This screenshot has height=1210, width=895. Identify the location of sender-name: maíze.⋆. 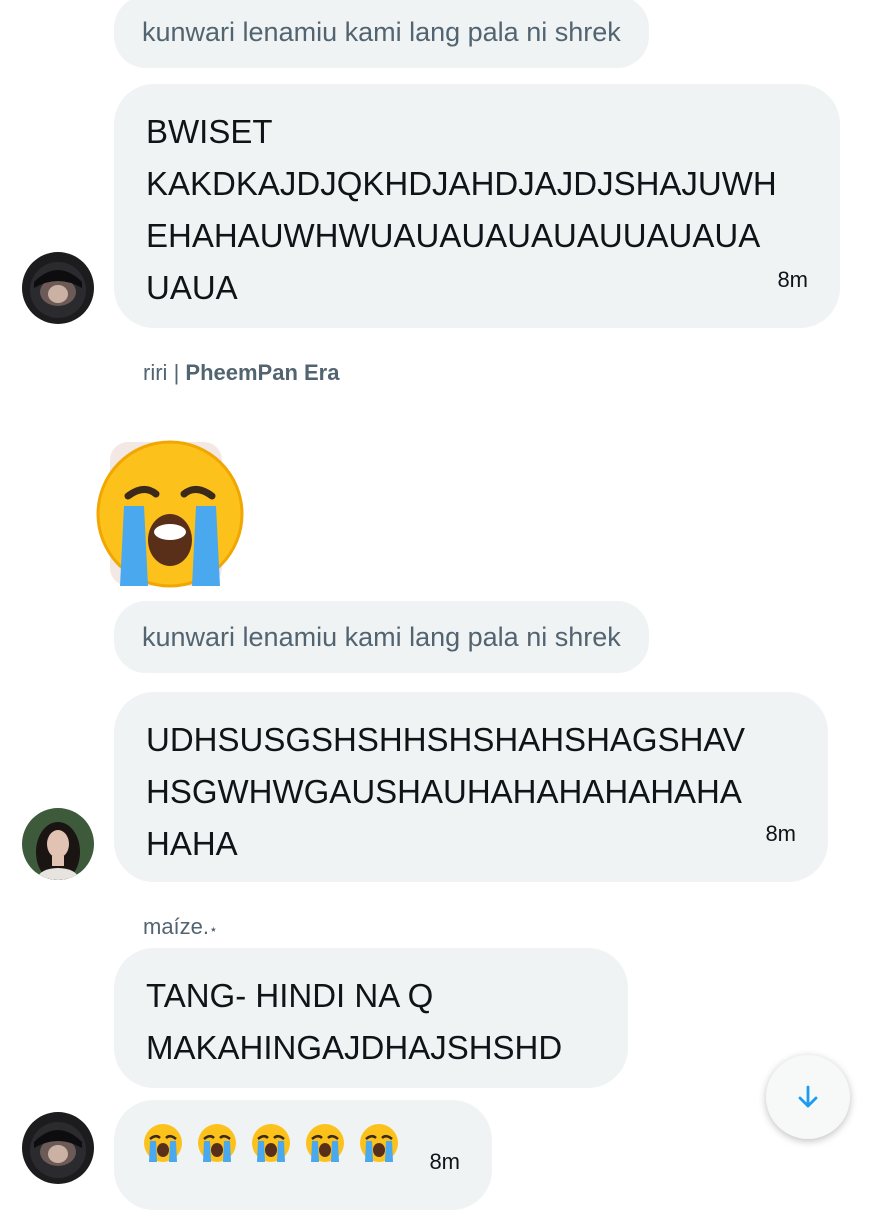
(180, 927).